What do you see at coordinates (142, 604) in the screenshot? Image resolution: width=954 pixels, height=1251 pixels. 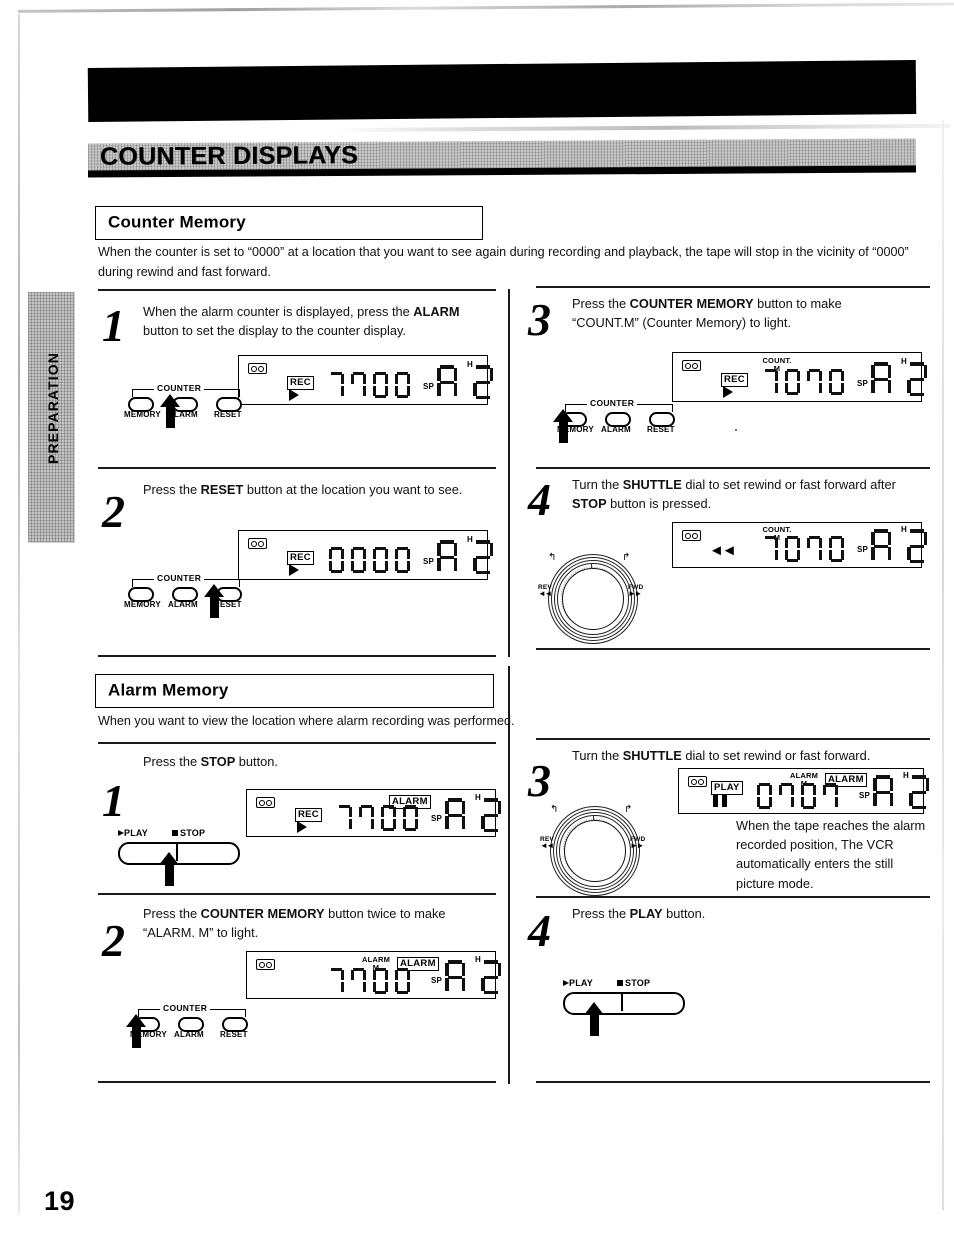 I see `memory-button-label: MEMORY` at bounding box center [142, 604].